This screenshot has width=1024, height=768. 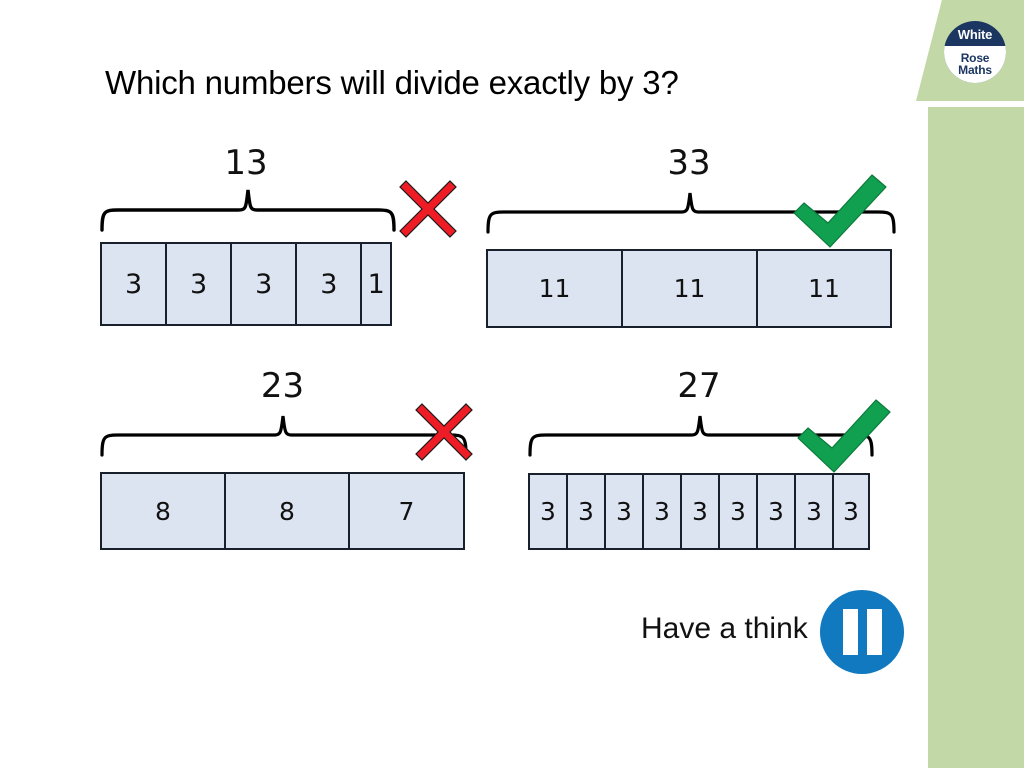 I want to click on pause-bar-left, so click(x=850, y=632).